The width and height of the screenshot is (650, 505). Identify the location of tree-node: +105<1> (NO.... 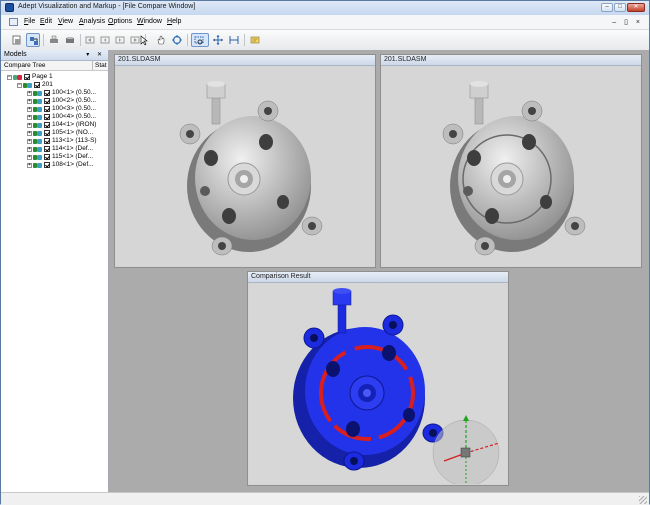
(60, 133).